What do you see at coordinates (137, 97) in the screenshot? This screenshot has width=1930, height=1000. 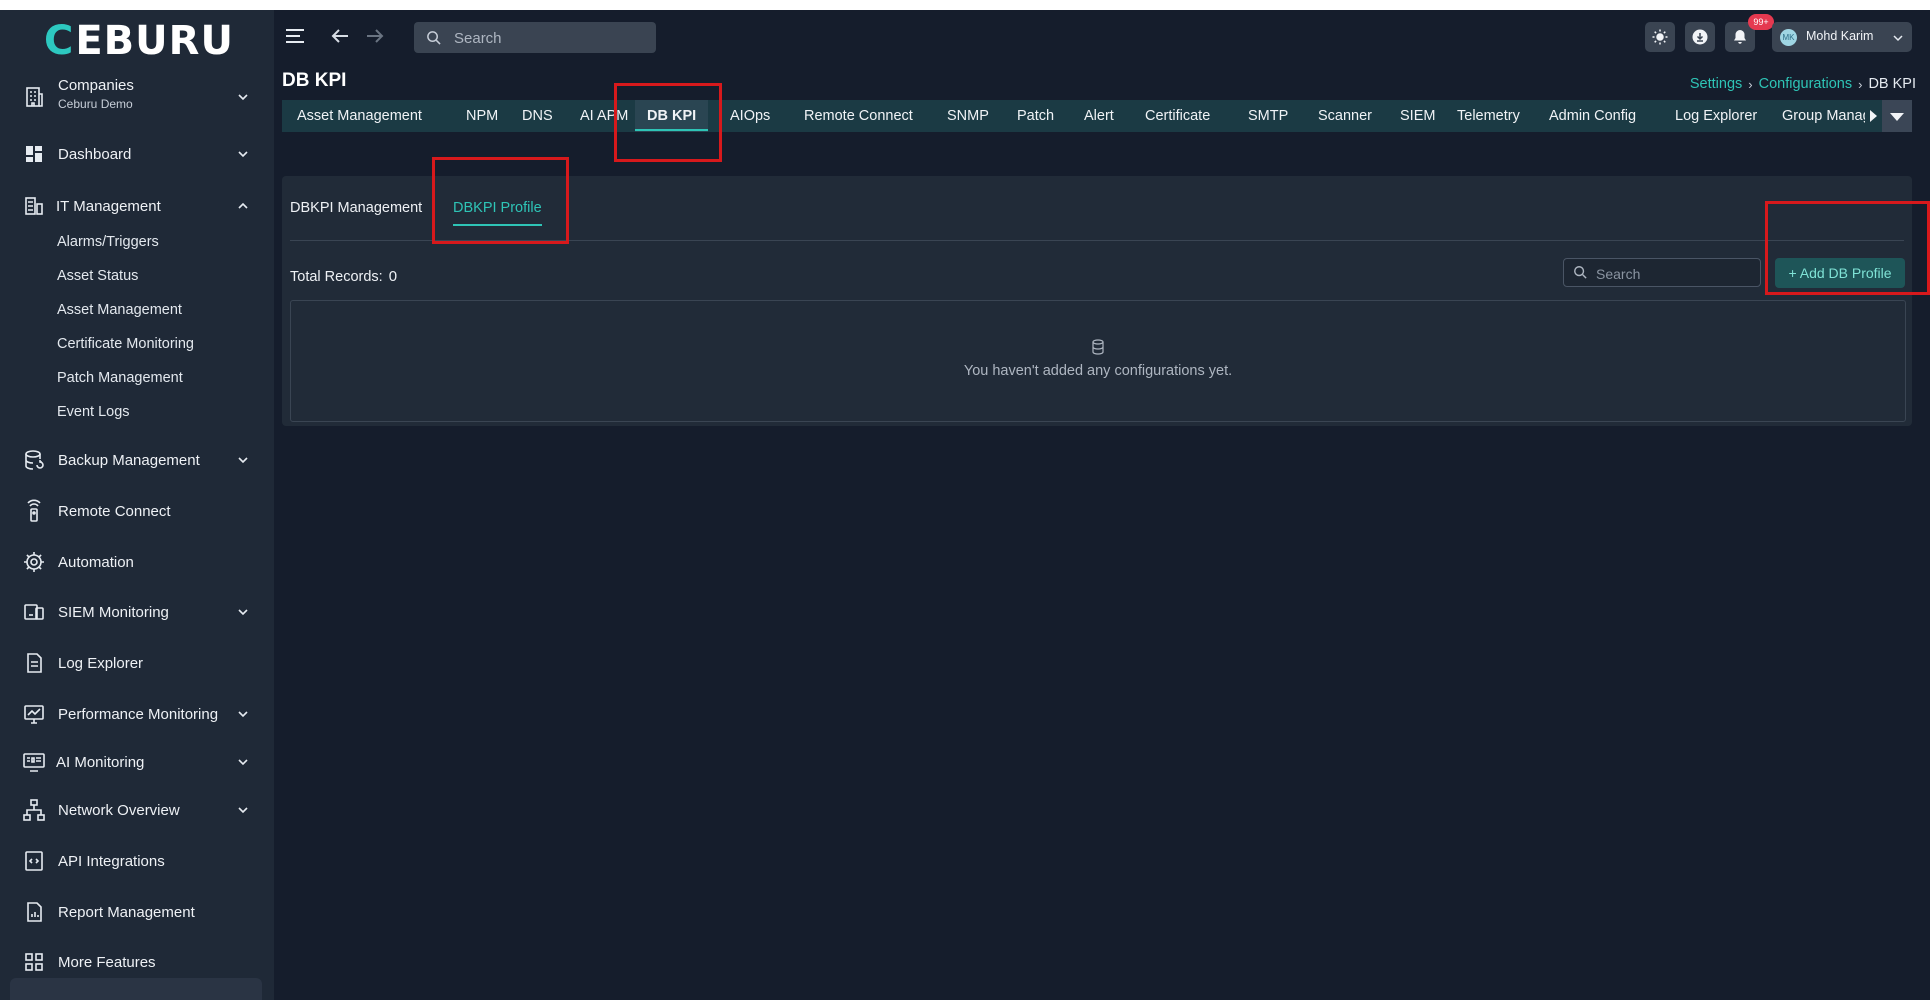 I see `sidebar-item-companies: Companies Ceburu Demo` at bounding box center [137, 97].